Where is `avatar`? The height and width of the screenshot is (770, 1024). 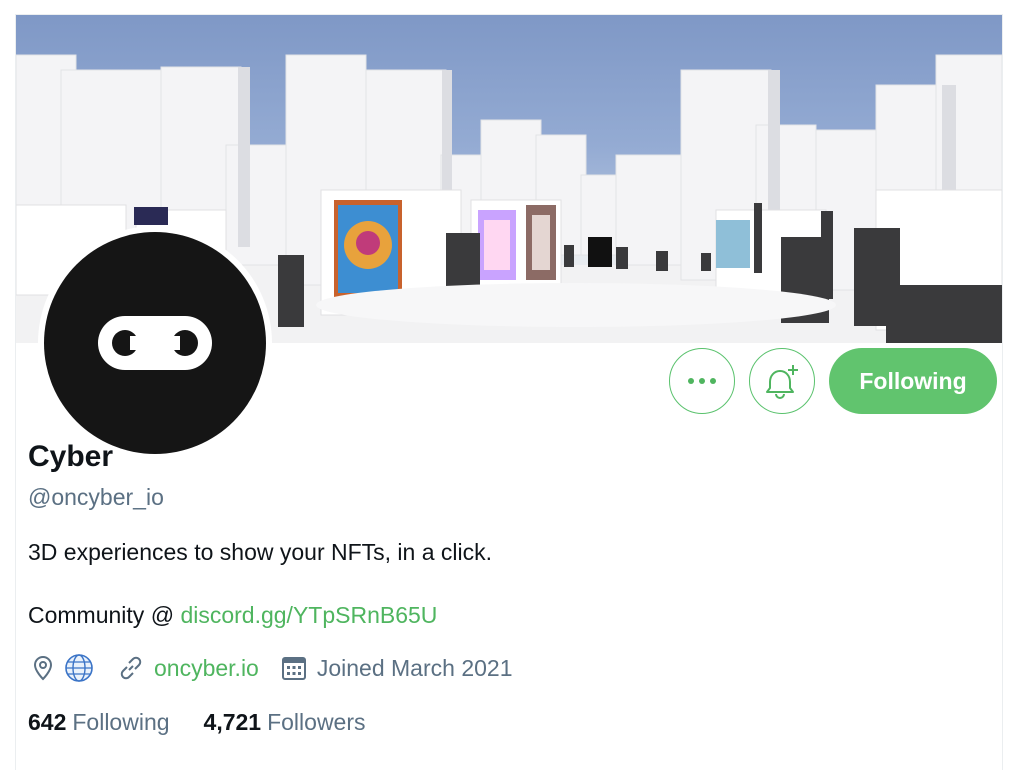 avatar is located at coordinates (155, 343).